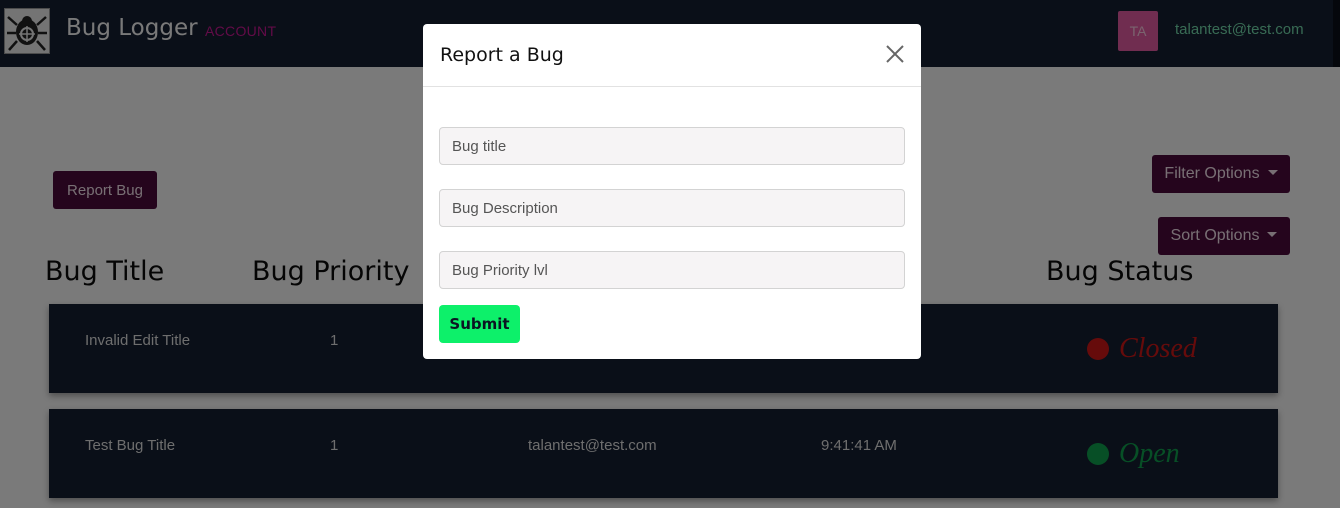  I want to click on modal-header: Report a Bug, so click(672, 55).